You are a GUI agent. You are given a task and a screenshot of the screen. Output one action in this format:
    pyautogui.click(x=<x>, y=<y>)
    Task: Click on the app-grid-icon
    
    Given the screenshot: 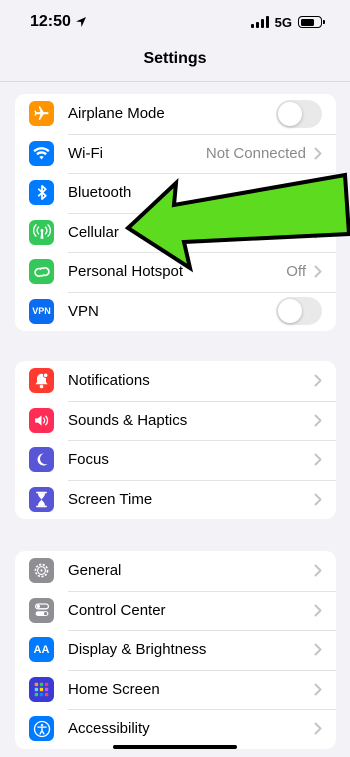 What is the action you would take?
    pyautogui.click(x=41, y=689)
    